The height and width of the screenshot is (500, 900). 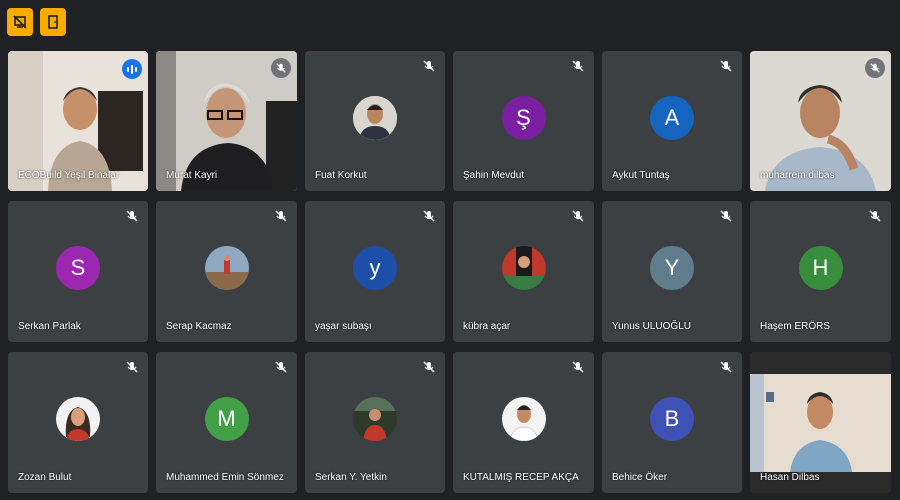 I want to click on participant-tile: KUTALMIŞ RECEP AKÇA, so click(x=523, y=422).